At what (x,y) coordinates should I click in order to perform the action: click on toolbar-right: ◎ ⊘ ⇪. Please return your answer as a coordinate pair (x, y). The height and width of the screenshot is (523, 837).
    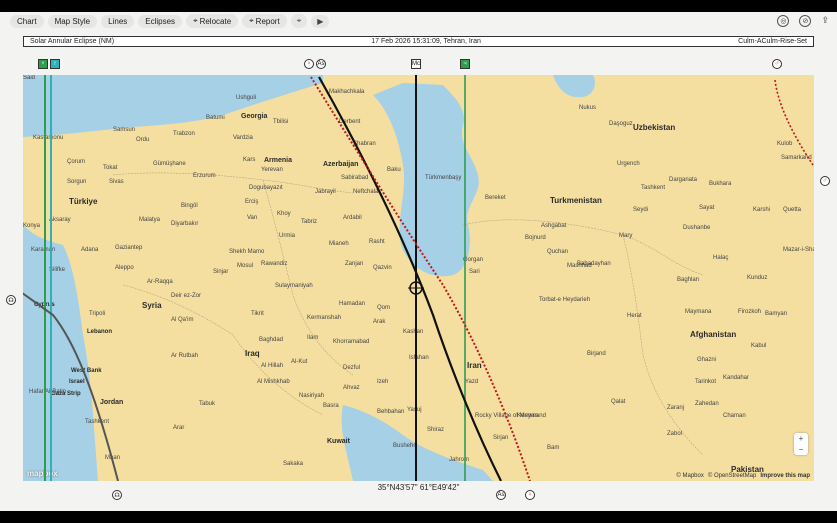
    Looking at the image, I should click on (803, 21).